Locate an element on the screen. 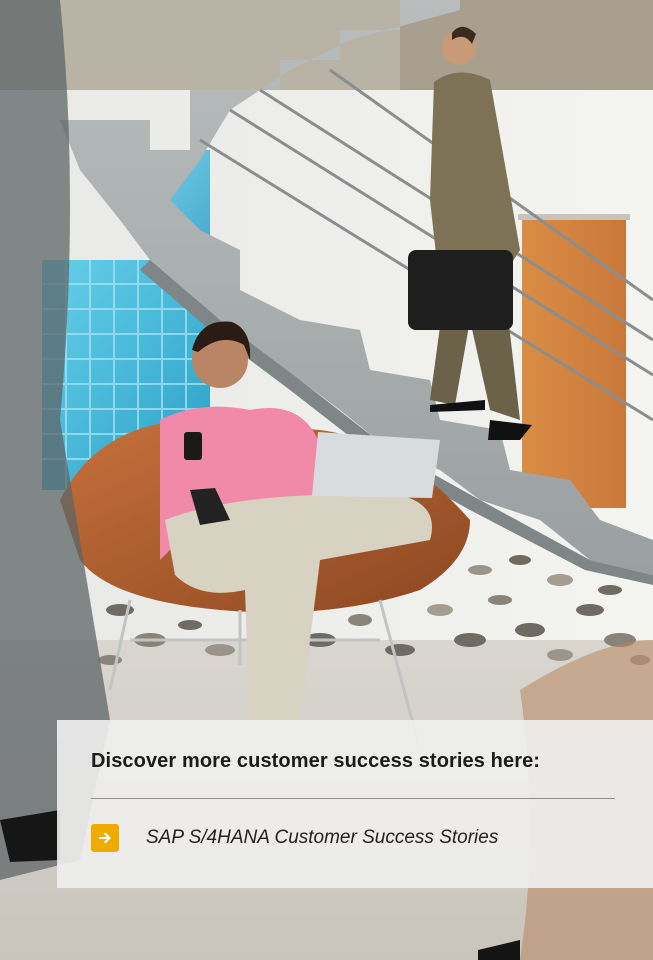  success-stories-link: SAP S/4HANA Customer Success Stories is located at coordinates (294, 838).